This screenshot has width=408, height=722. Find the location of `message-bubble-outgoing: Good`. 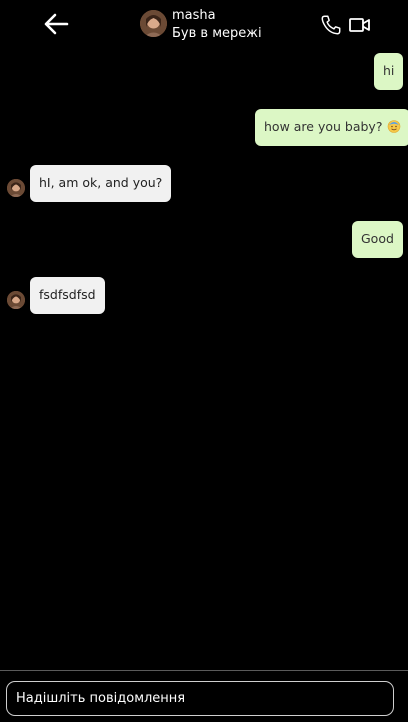

message-bubble-outgoing: Good is located at coordinates (377, 239).